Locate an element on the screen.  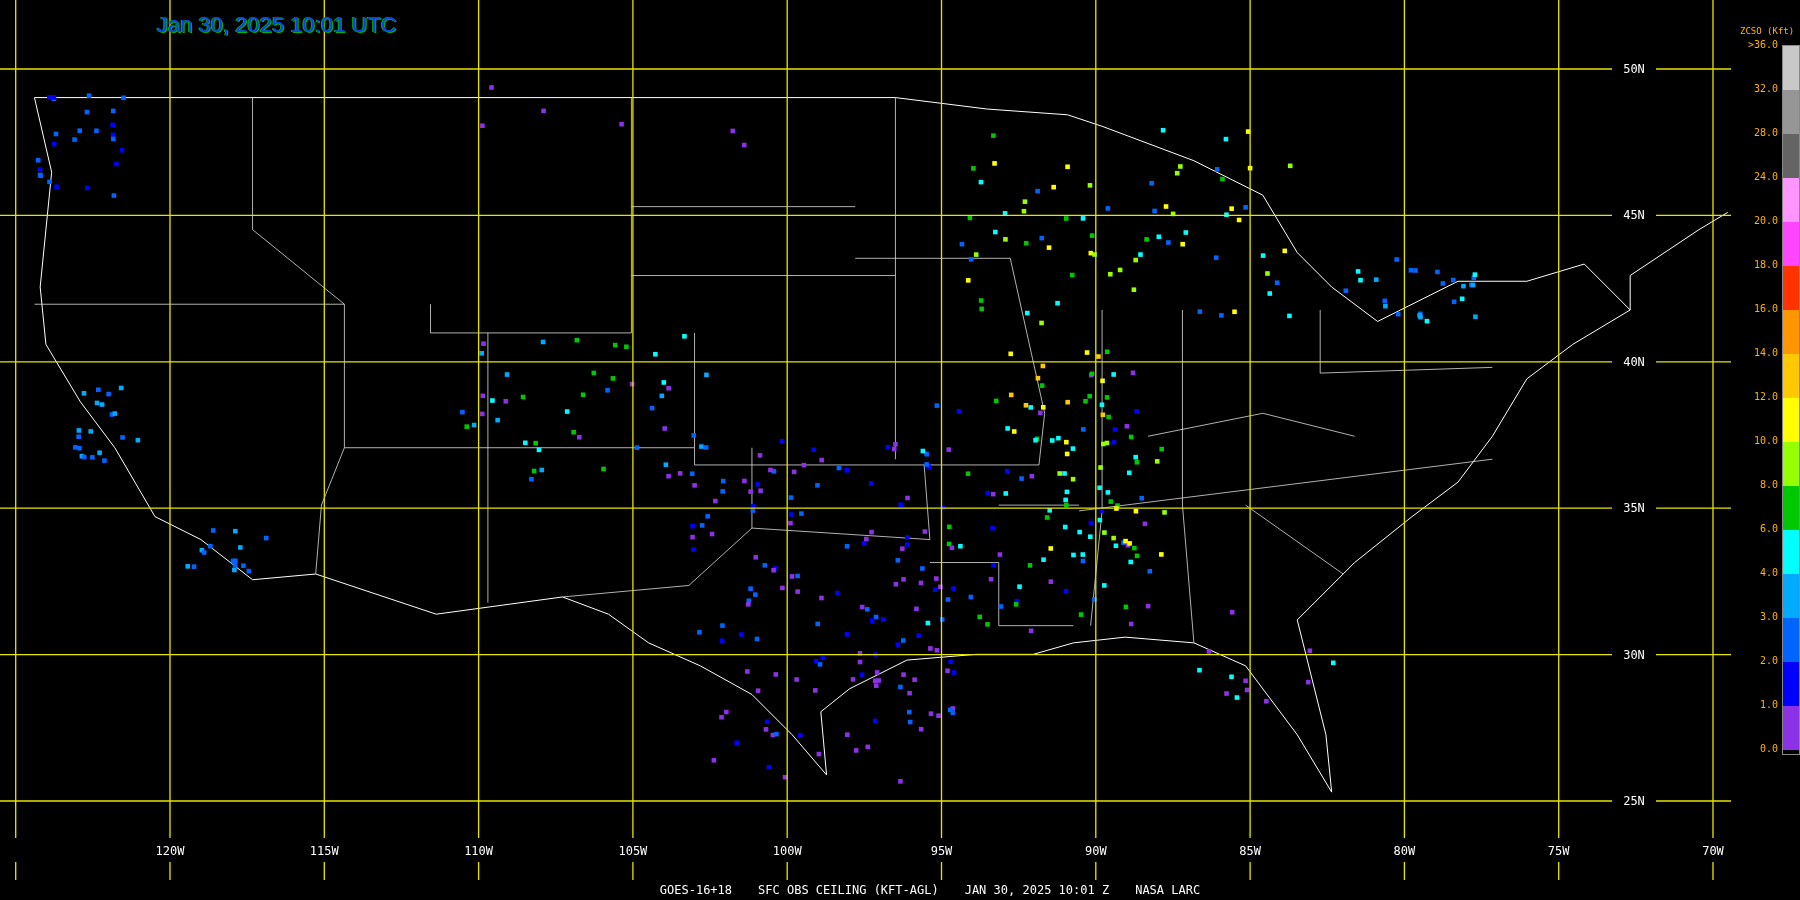
latitude-label: 40N is located at coordinates (1634, 361).